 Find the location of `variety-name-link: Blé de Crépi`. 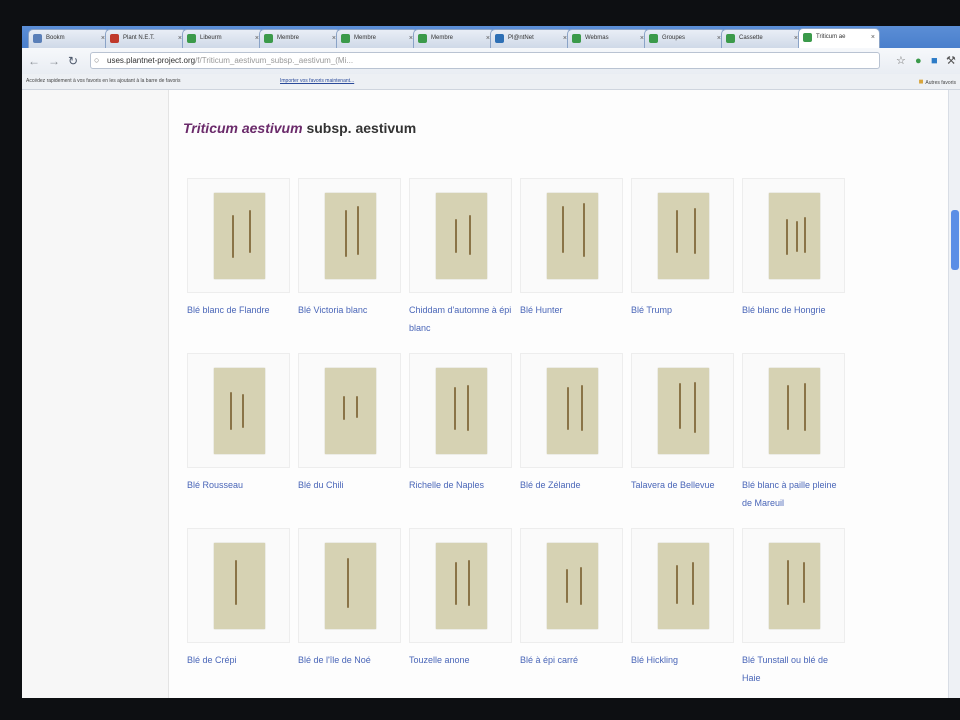

variety-name-link: Blé de Crépi is located at coordinates (239, 660).